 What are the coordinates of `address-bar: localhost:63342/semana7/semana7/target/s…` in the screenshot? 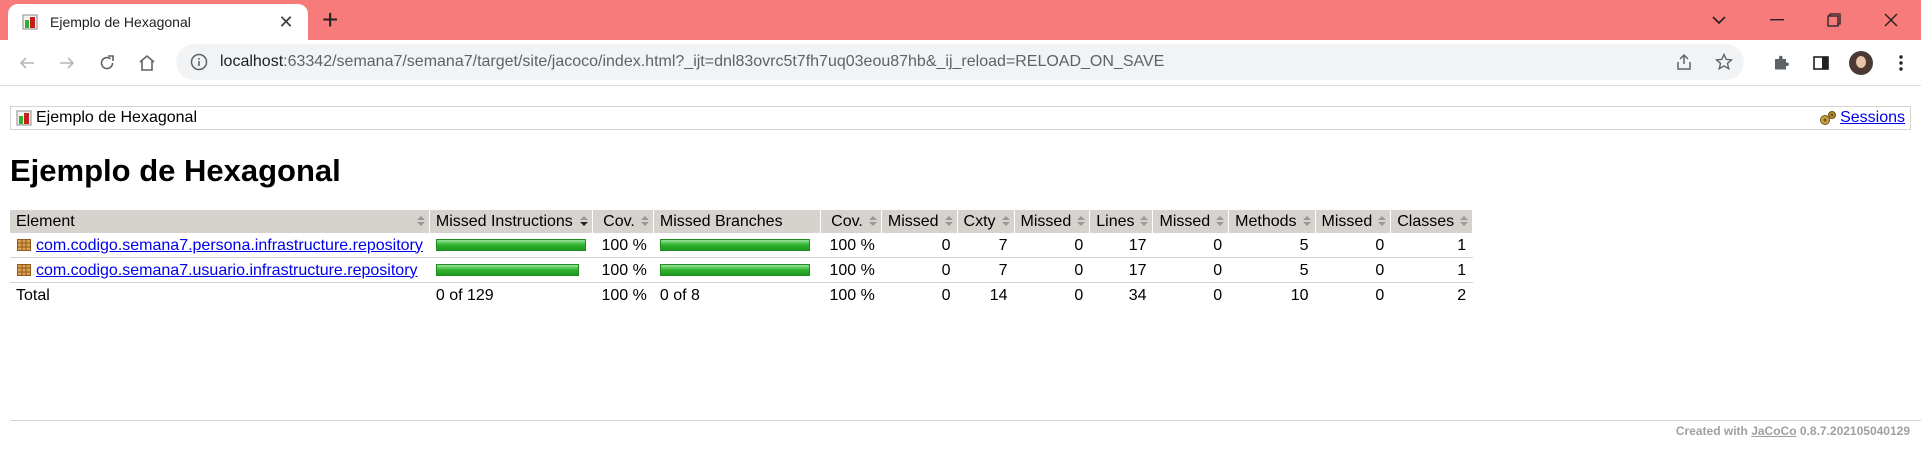 It's located at (960, 62).